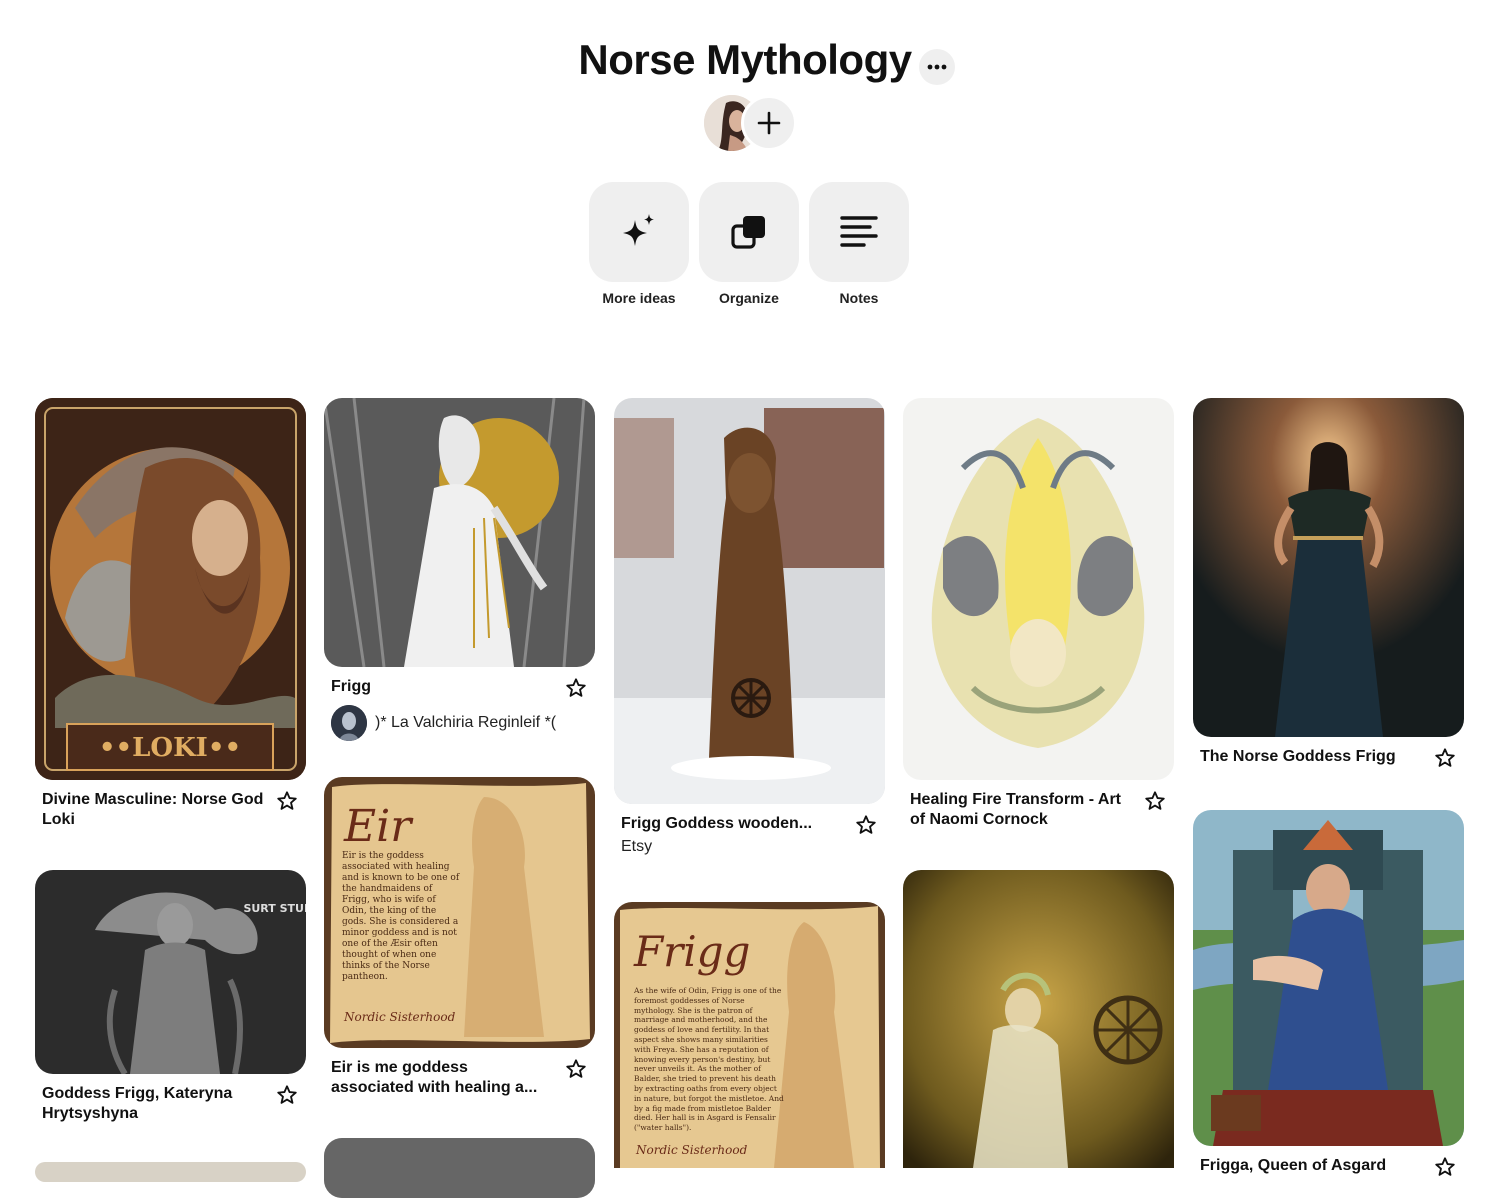 The image size is (1500, 1198). Describe the element at coordinates (1293, 1165) in the screenshot. I see `pin-title: Frigga, Queen of Asgard` at that location.